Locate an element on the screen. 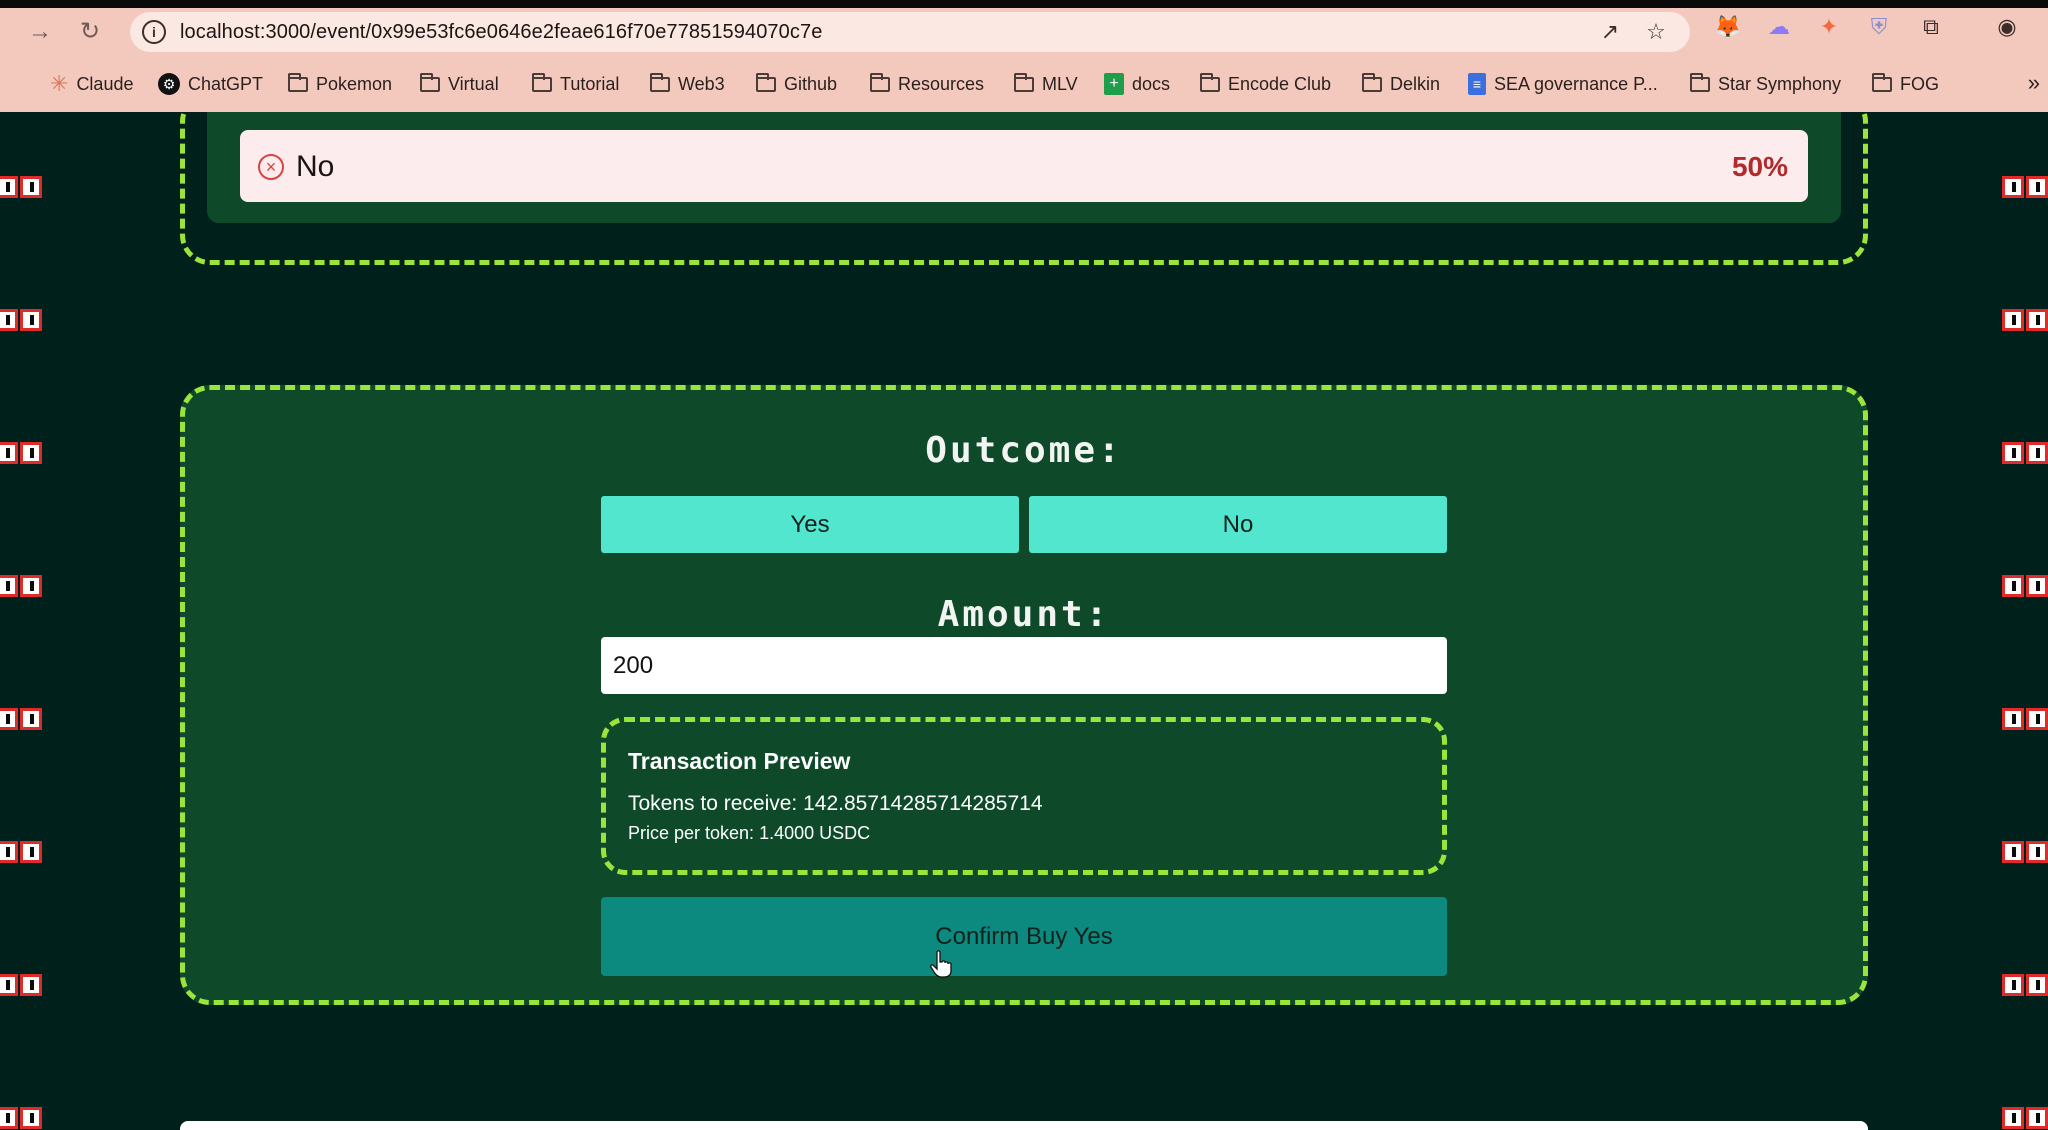  bookmark-web3: Web3 is located at coordinates (687, 84).